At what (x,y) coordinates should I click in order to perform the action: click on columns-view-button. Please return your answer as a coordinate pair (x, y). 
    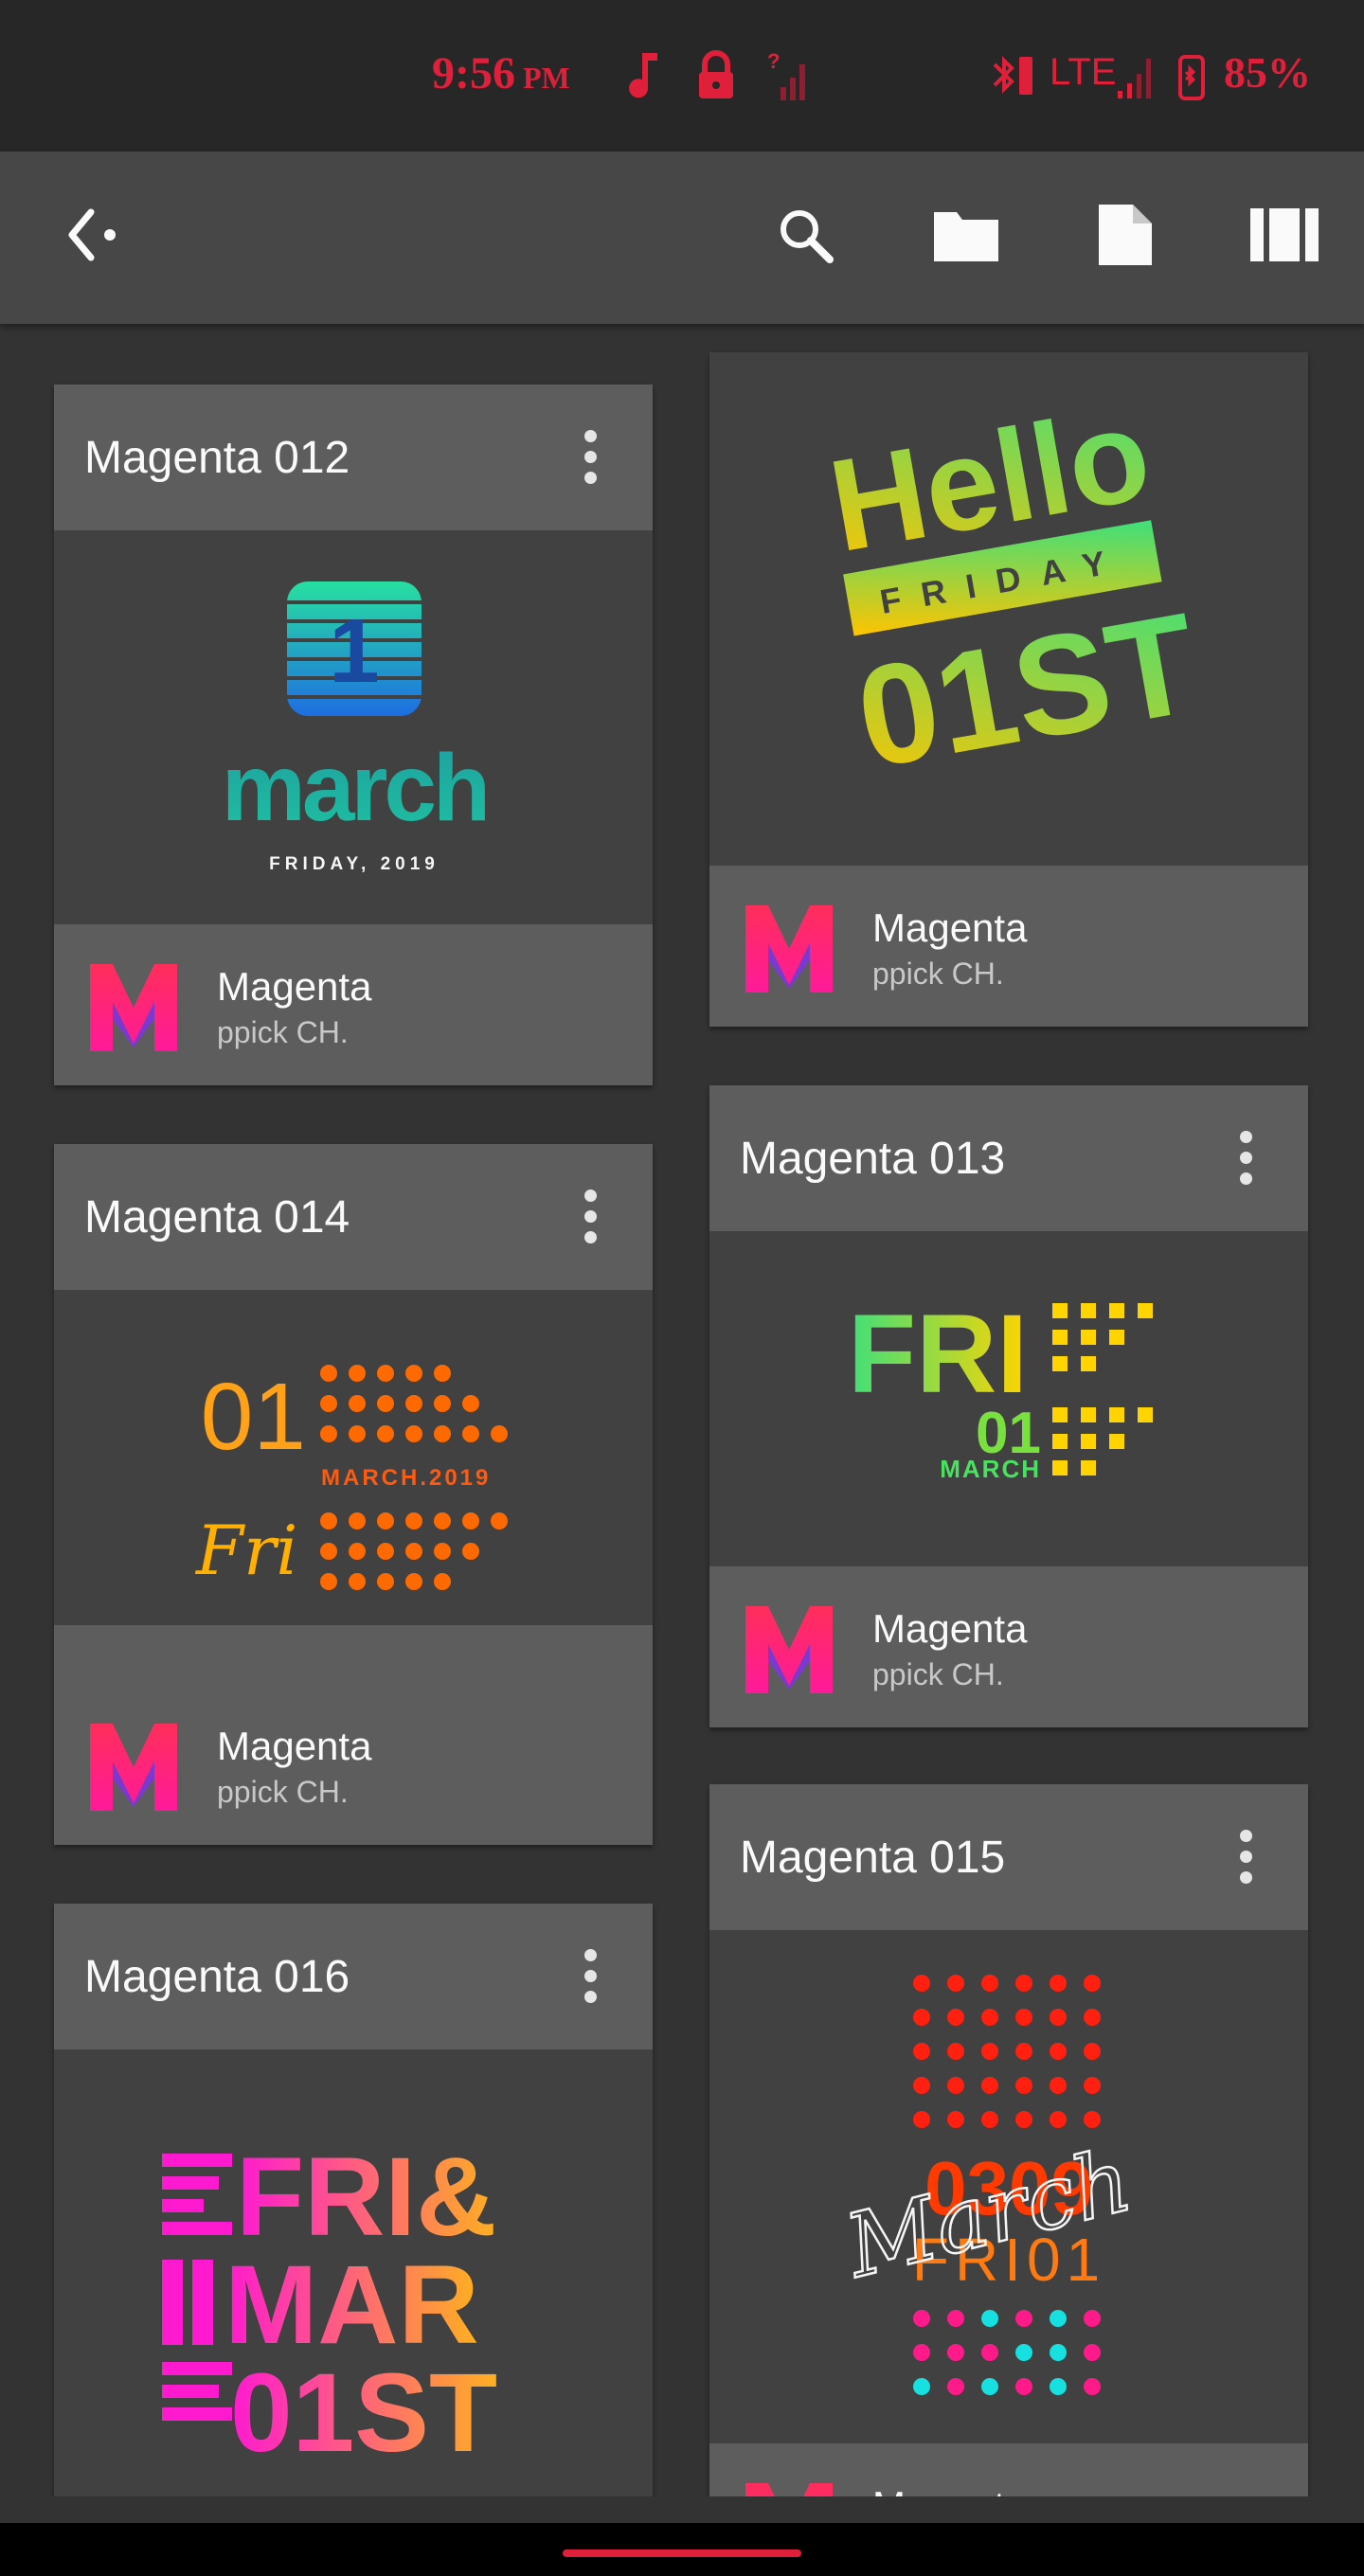
    Looking at the image, I should click on (1284, 234).